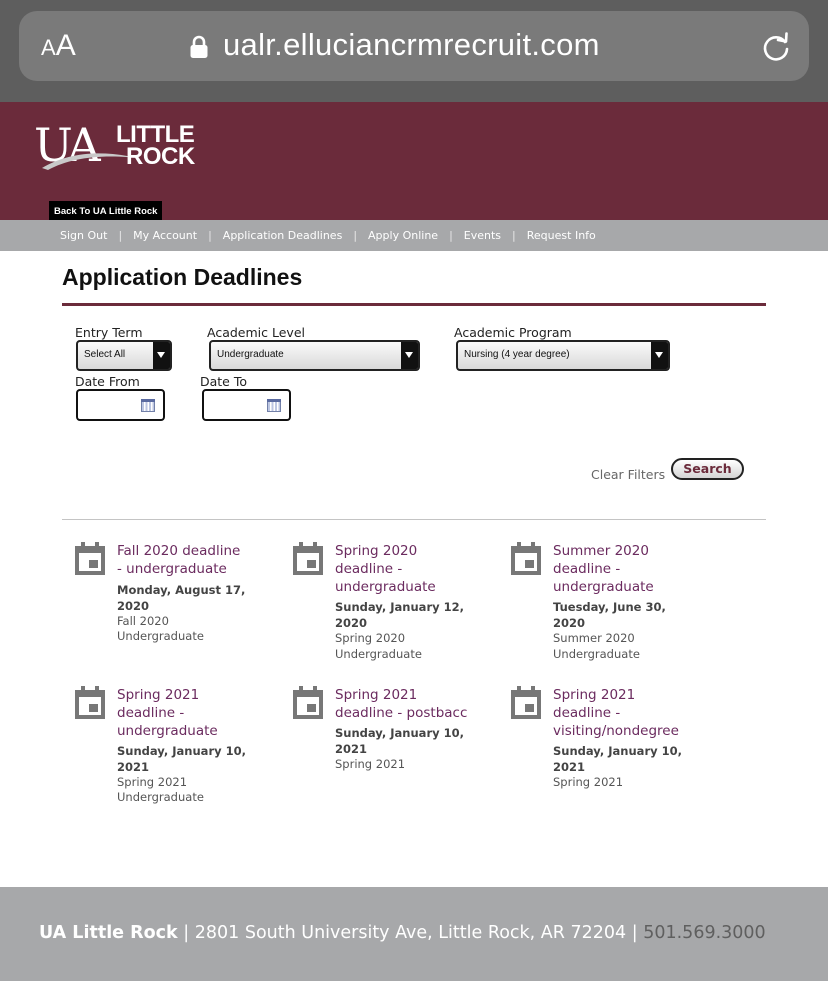  Describe the element at coordinates (83, 235) in the screenshot. I see `nav-sign-out: Sign Out` at that location.